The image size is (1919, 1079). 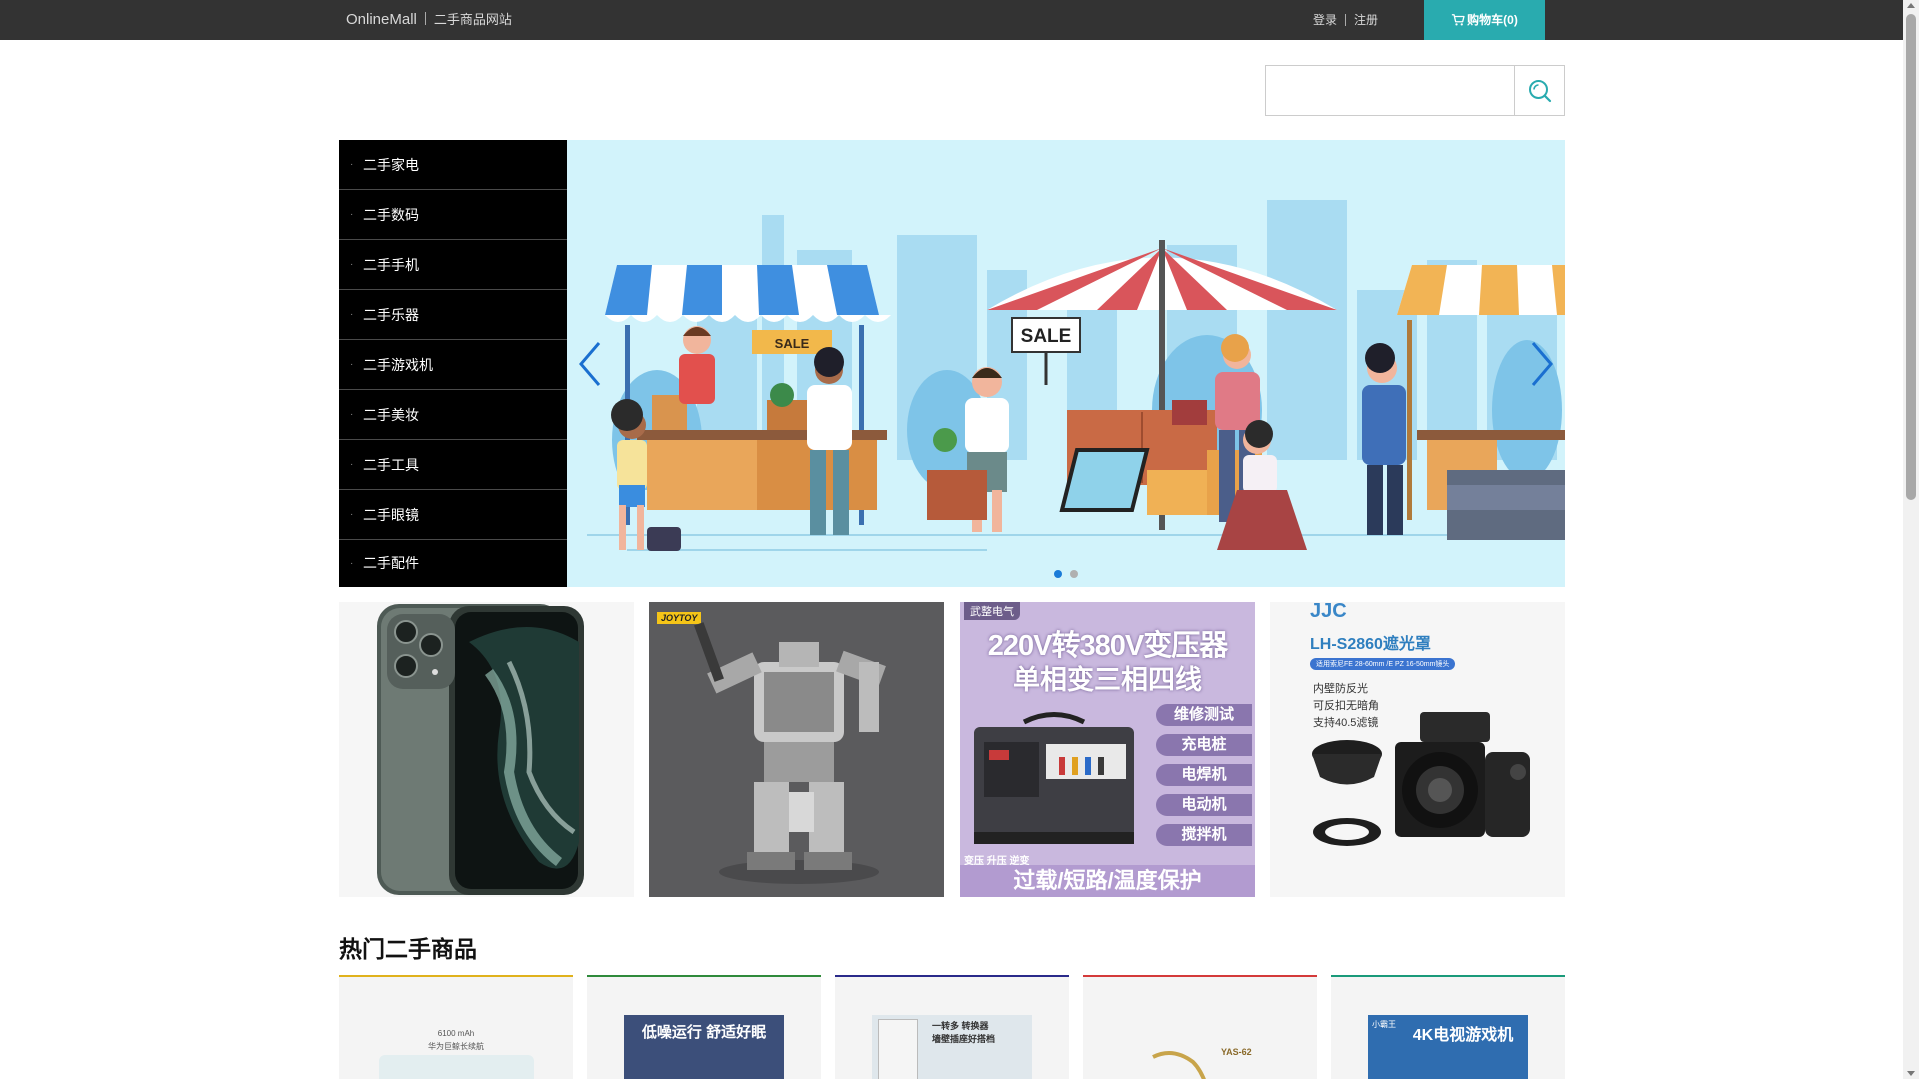 What do you see at coordinates (453, 563) in the screenshot?
I see `category-item-accessories: · 二手配件` at bounding box center [453, 563].